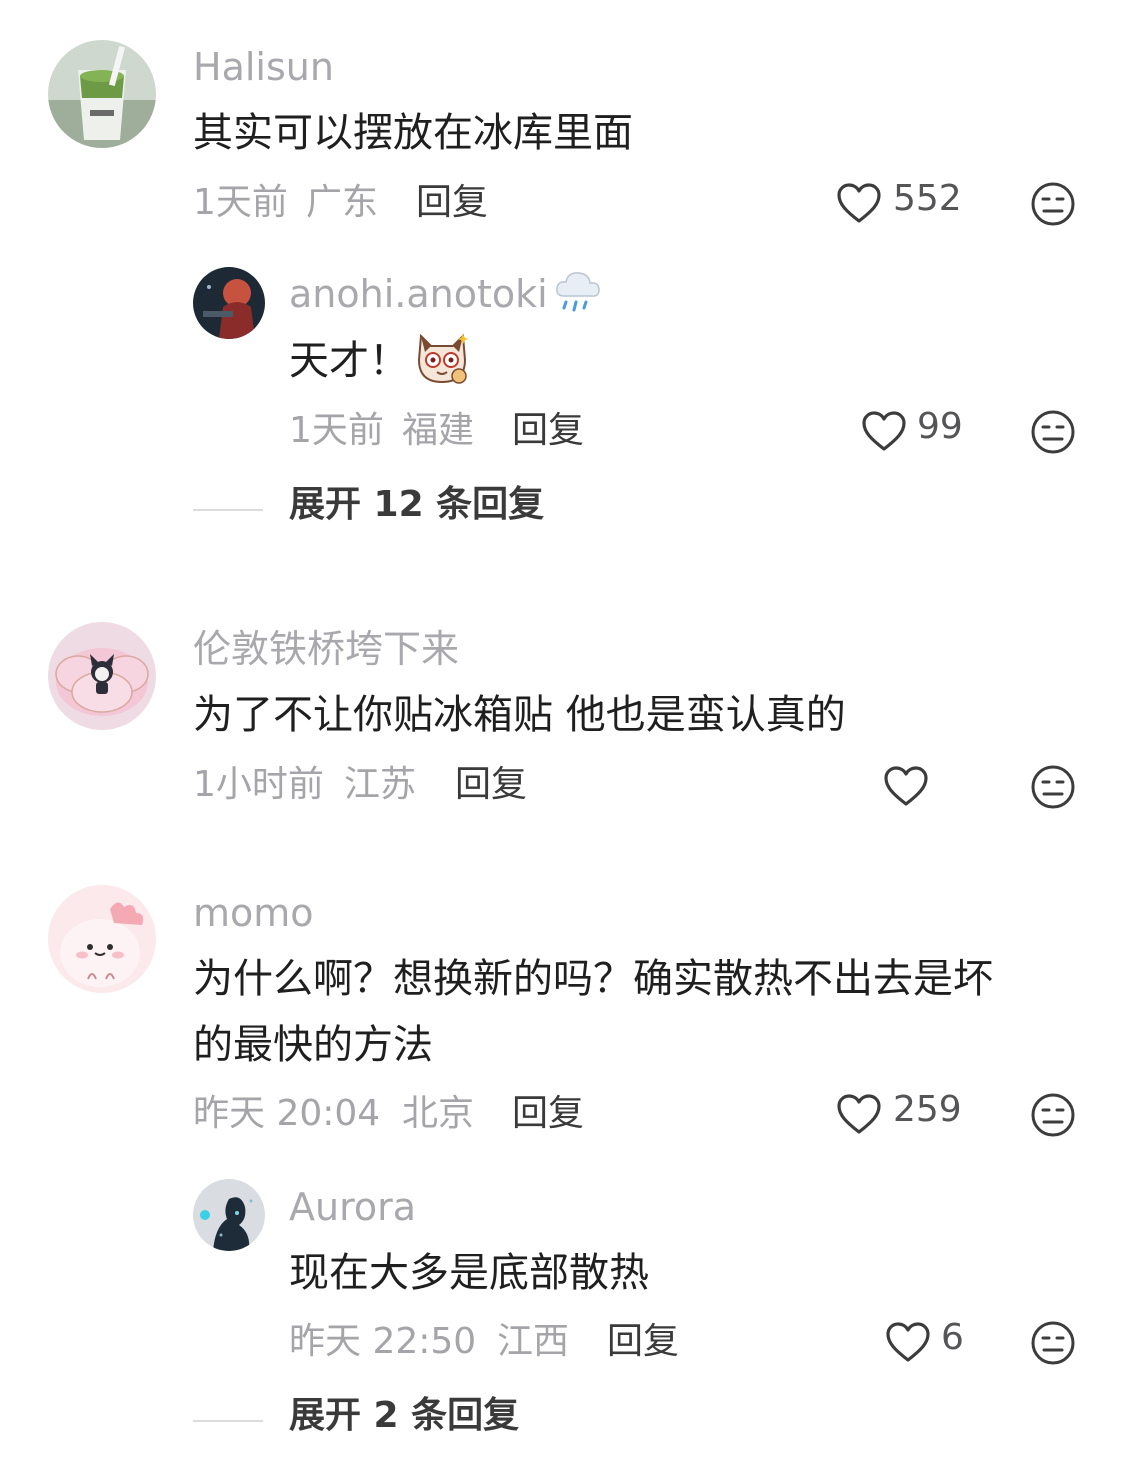  What do you see at coordinates (240, 202) in the screenshot?
I see `comment-time: 1天前` at bounding box center [240, 202].